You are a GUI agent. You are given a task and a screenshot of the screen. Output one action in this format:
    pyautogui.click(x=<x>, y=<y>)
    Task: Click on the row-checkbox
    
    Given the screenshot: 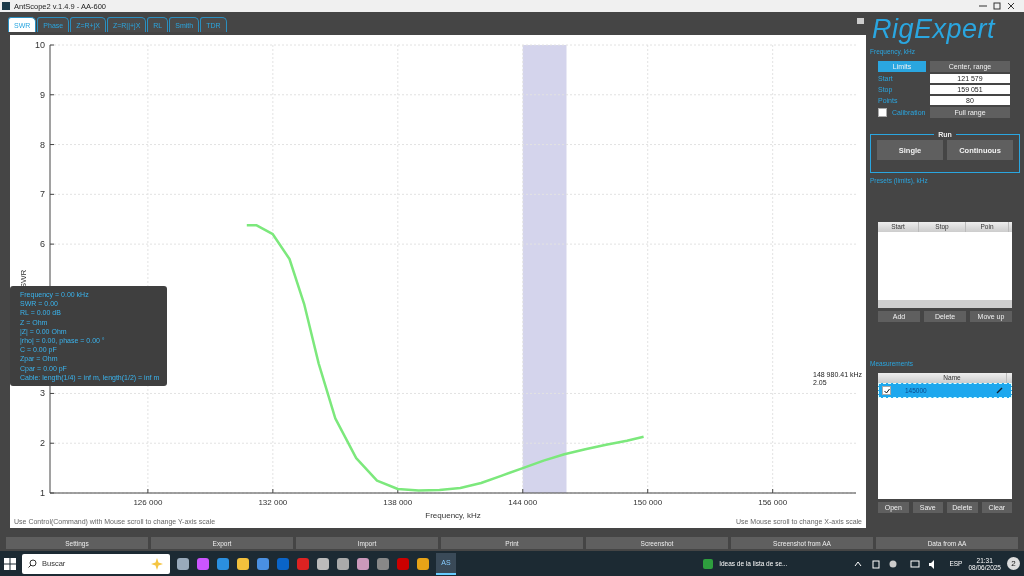 What is the action you would take?
    pyautogui.click(x=886, y=390)
    